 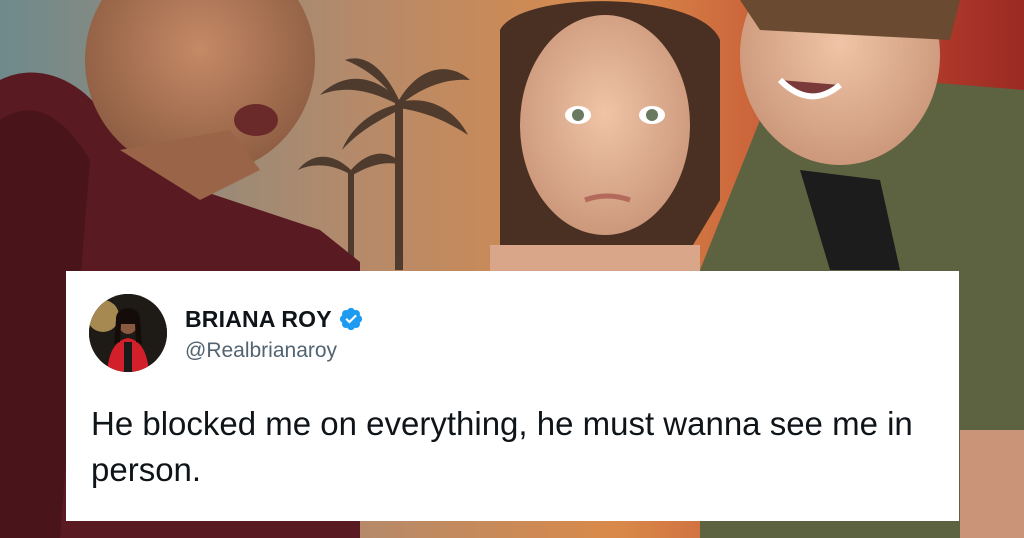 I want to click on author-name: BRIANA ROY, so click(x=258, y=319).